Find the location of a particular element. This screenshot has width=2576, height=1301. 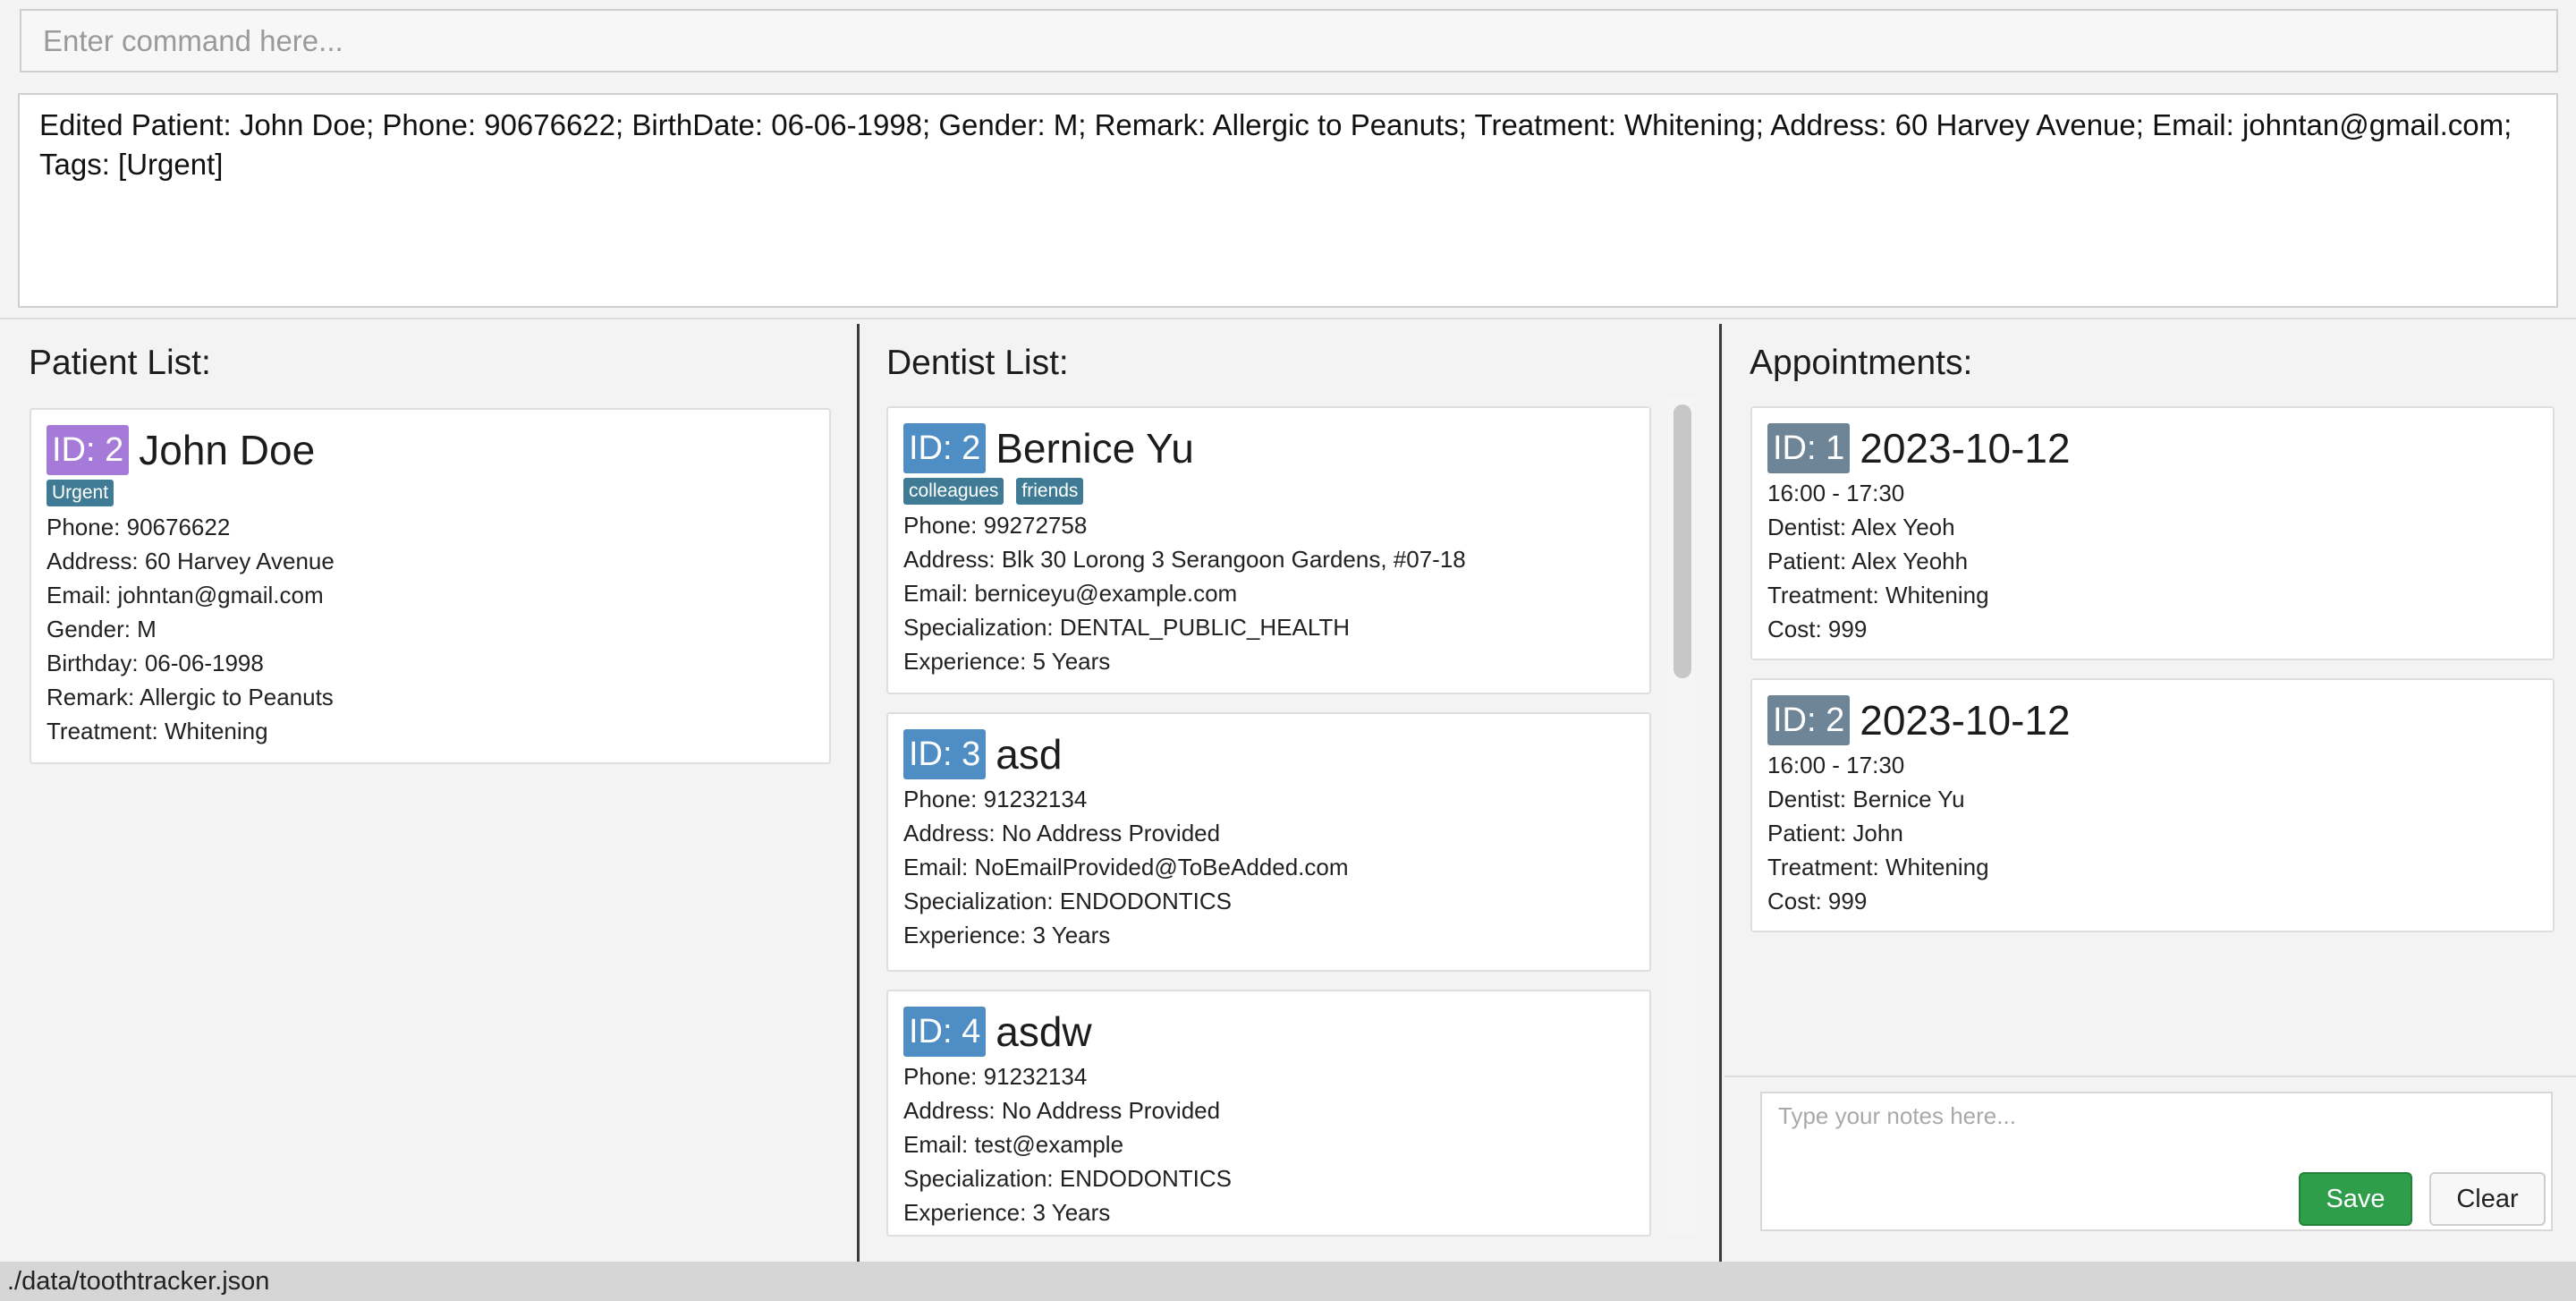

patient-address: Address: 60 Harvey Avenue is located at coordinates (191, 561).